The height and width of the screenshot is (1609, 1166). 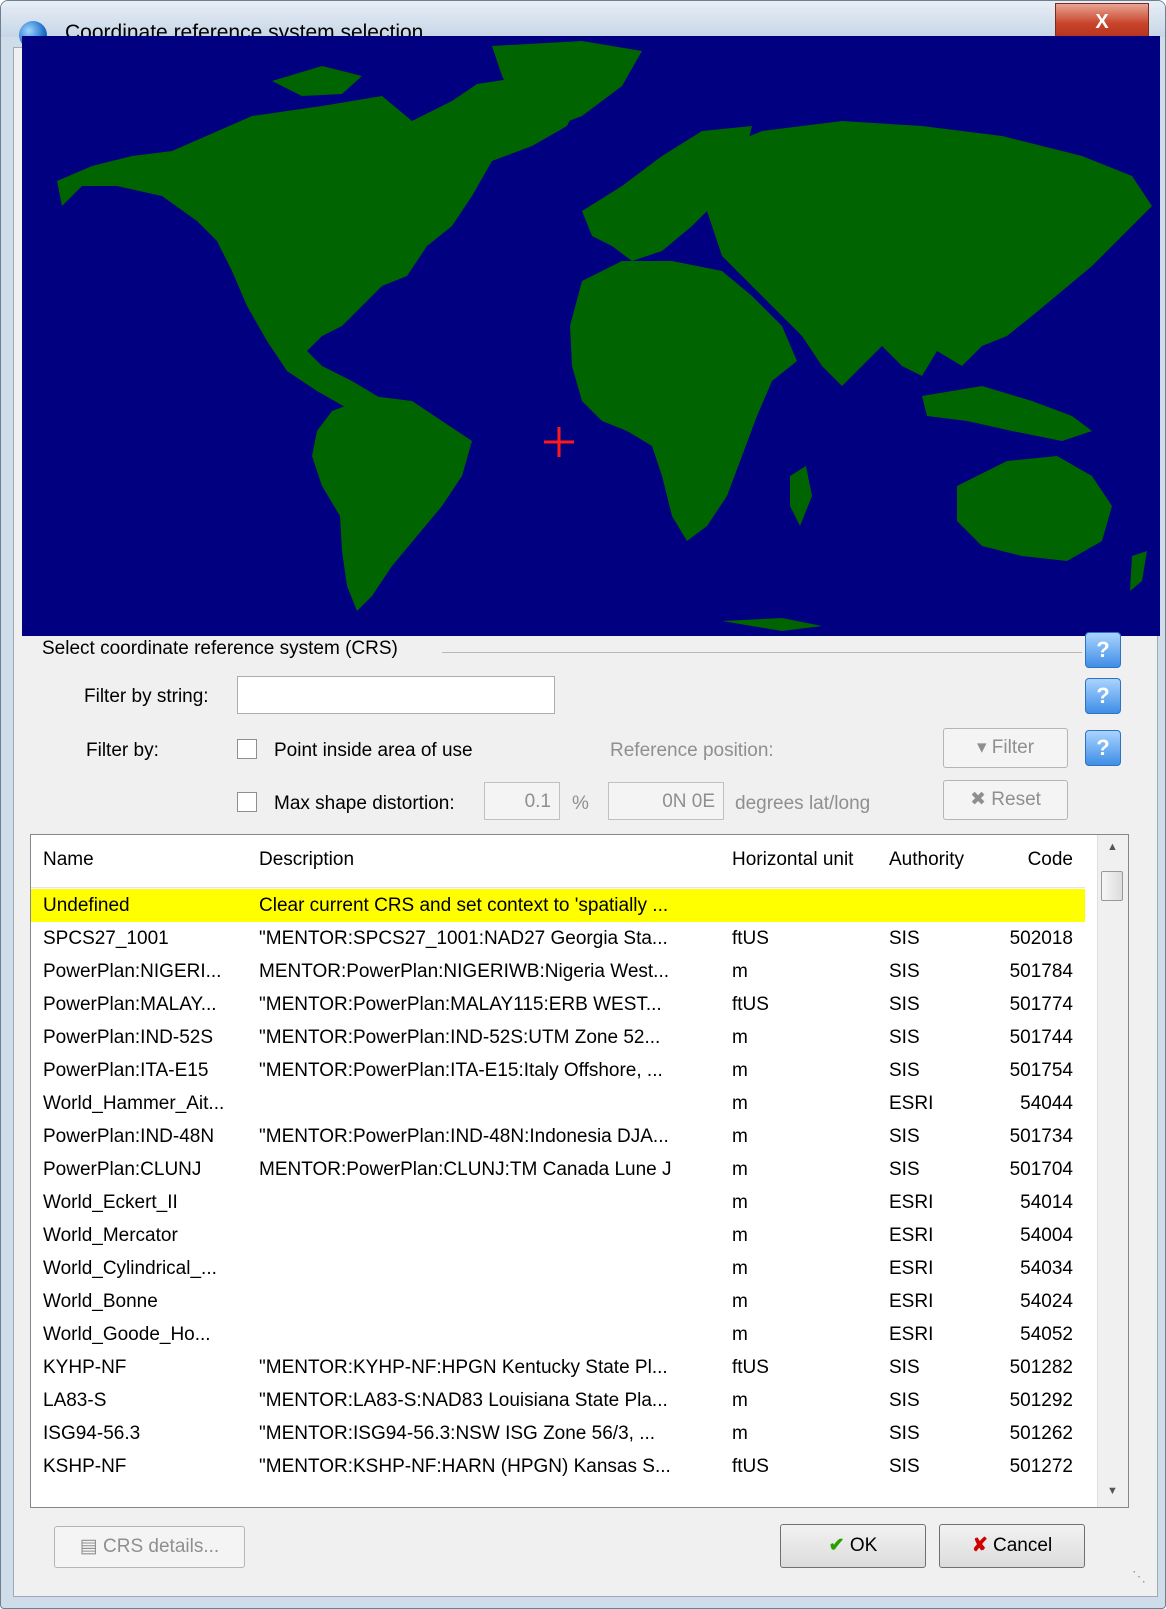 I want to click on reference-position-input: 0N 0E, so click(x=666, y=801).